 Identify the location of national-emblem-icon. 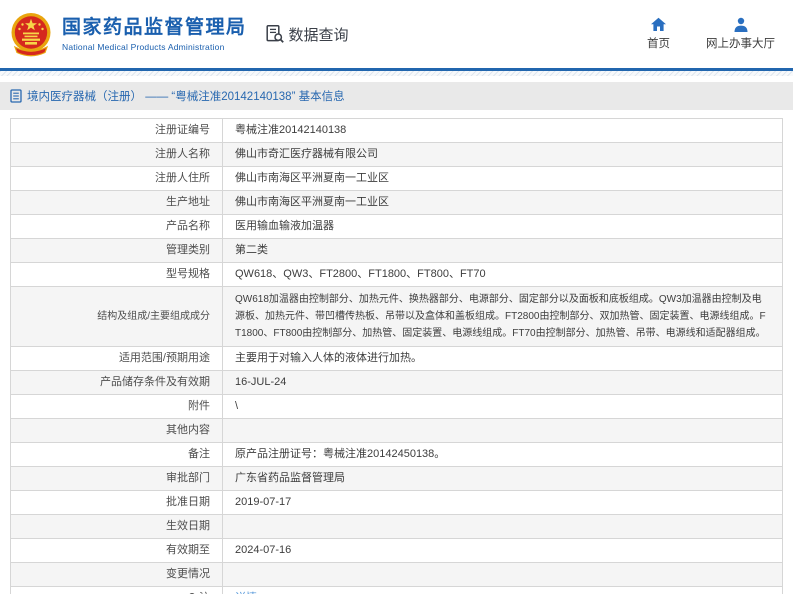
(31, 35).